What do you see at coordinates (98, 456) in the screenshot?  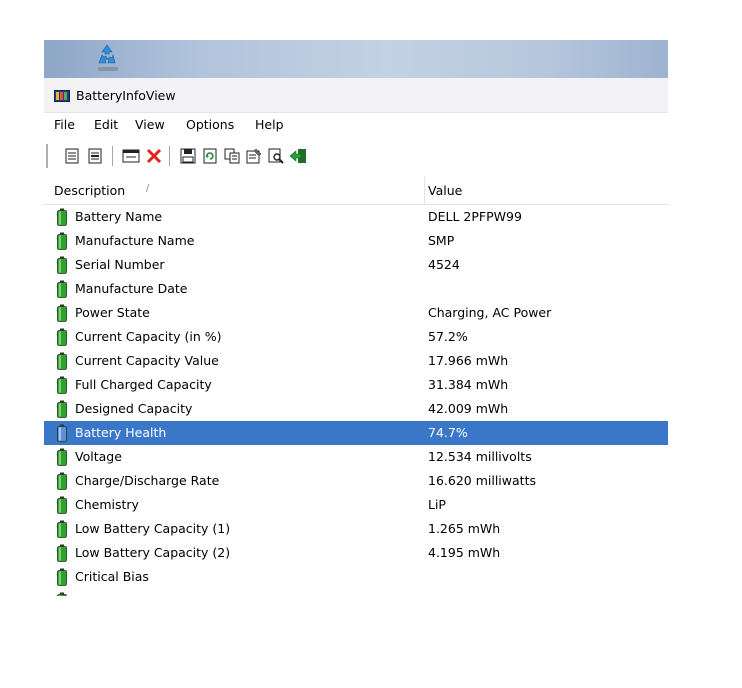 I see `row-description: Voltage` at bounding box center [98, 456].